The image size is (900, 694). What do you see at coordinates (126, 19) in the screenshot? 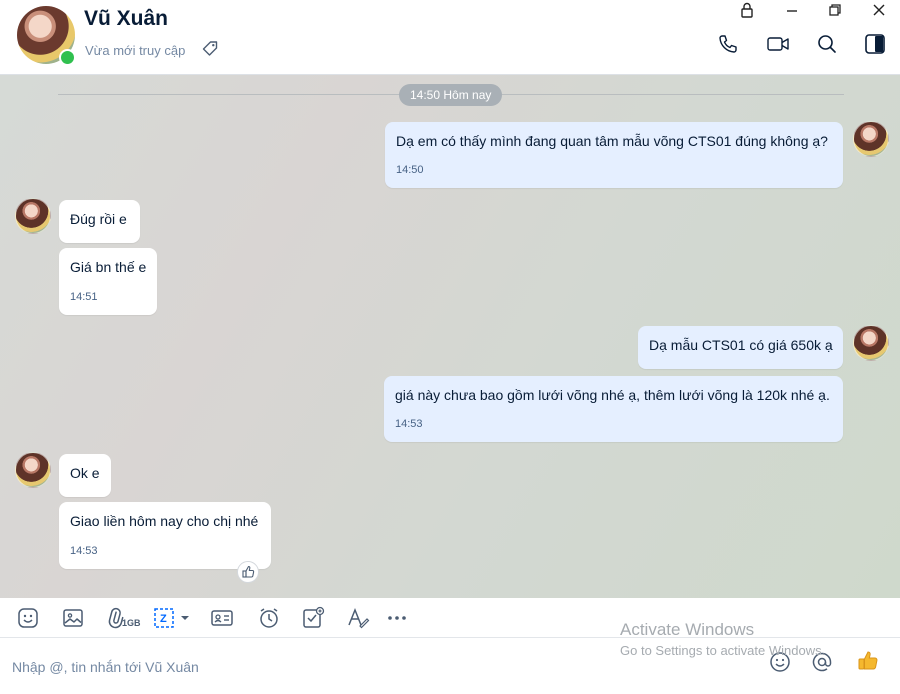
I see `contact-name: Vũ Xuân` at bounding box center [126, 19].